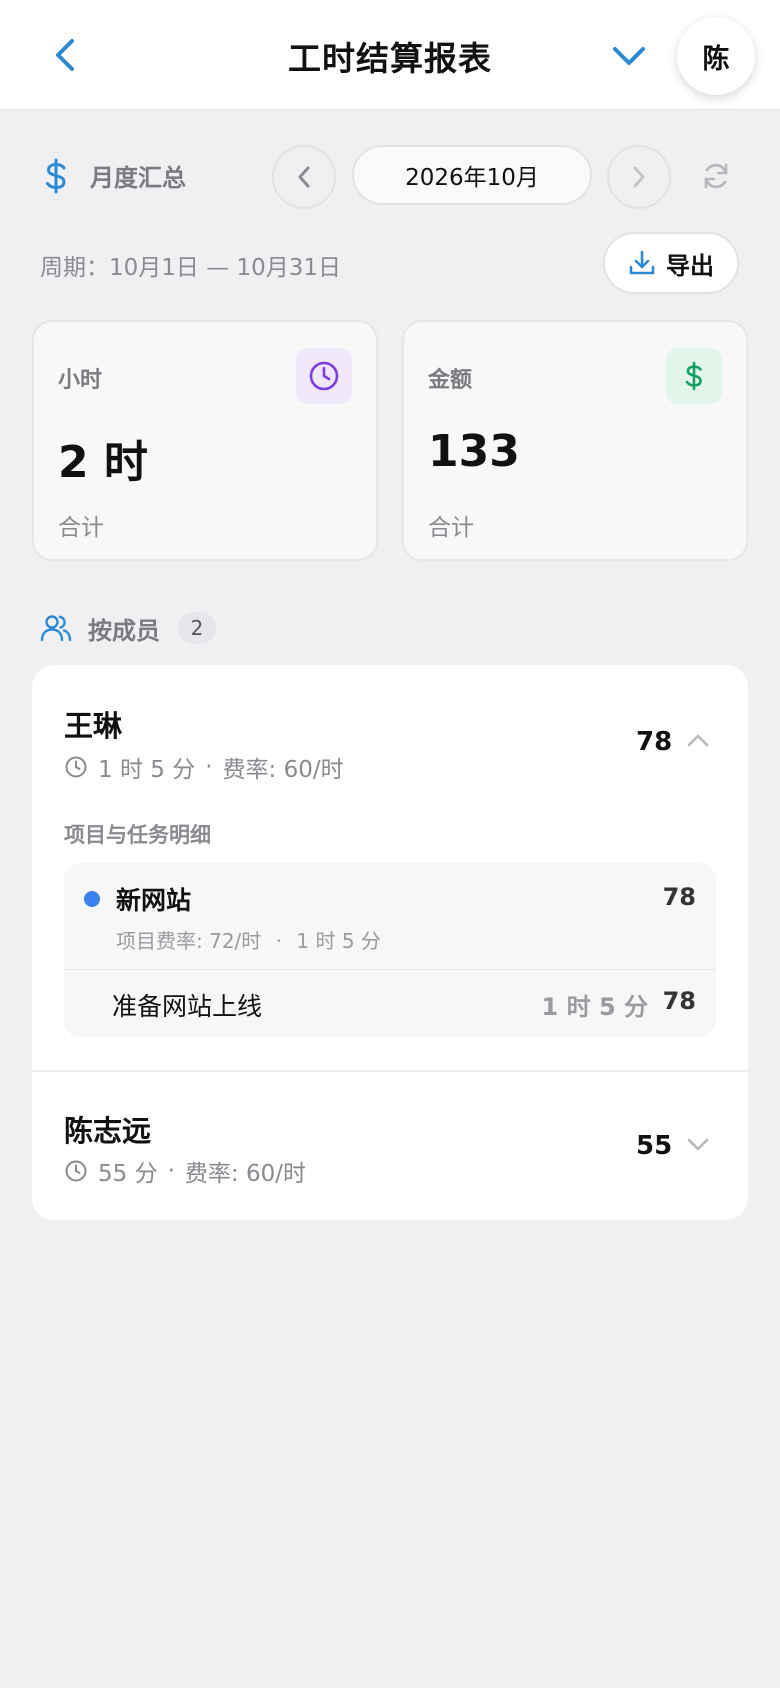  I want to click on project-amount: 78, so click(679, 897).